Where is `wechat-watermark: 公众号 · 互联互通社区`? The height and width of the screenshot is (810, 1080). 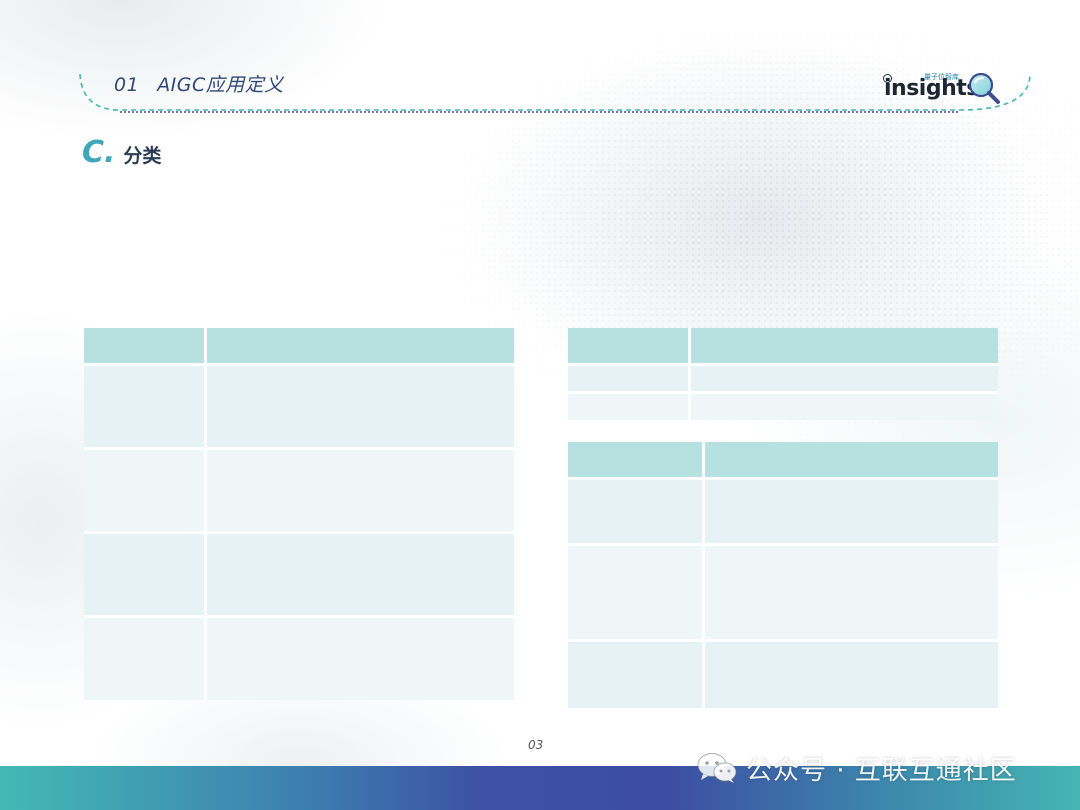 wechat-watermark: 公众号 · 互联互通社区 is located at coordinates (856, 768).